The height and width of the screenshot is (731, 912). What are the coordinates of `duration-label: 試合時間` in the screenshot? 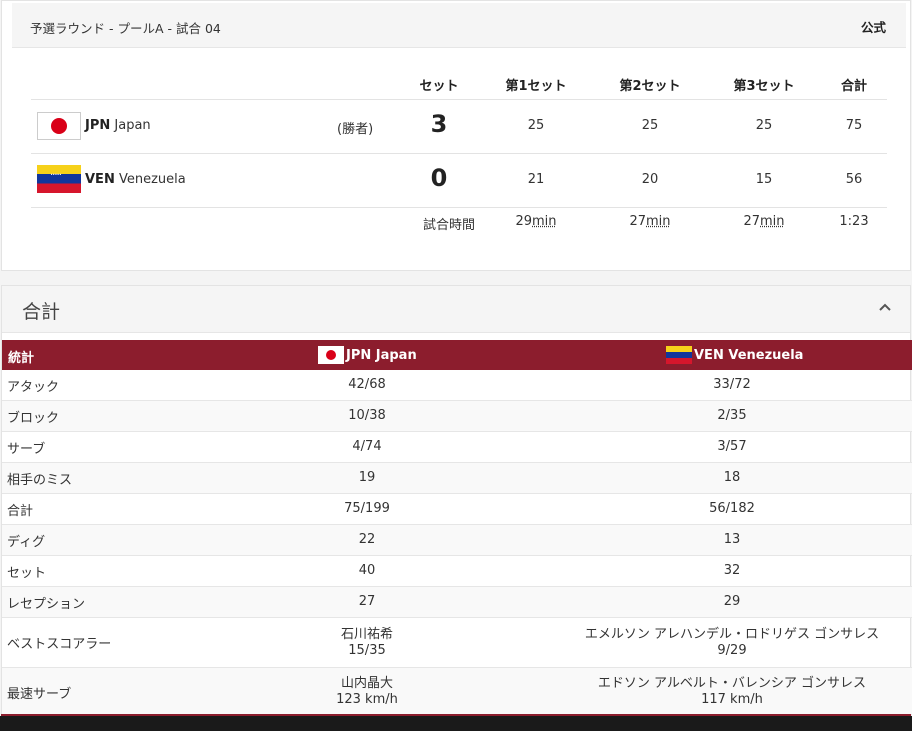 It's located at (448, 225).